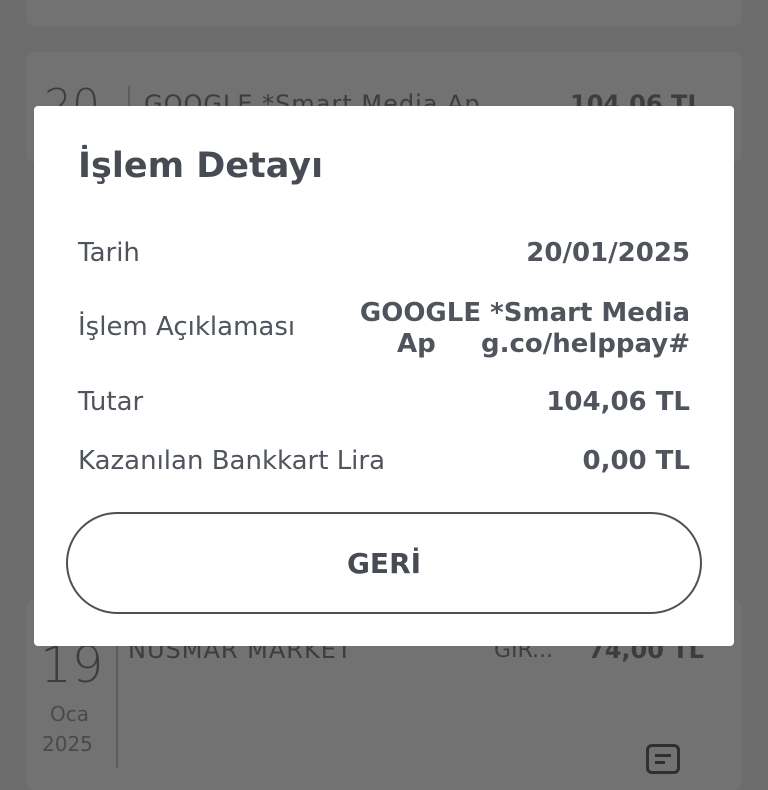 The height and width of the screenshot is (790, 768). What do you see at coordinates (67, 744) in the screenshot?
I see `transaction-year: 2025` at bounding box center [67, 744].